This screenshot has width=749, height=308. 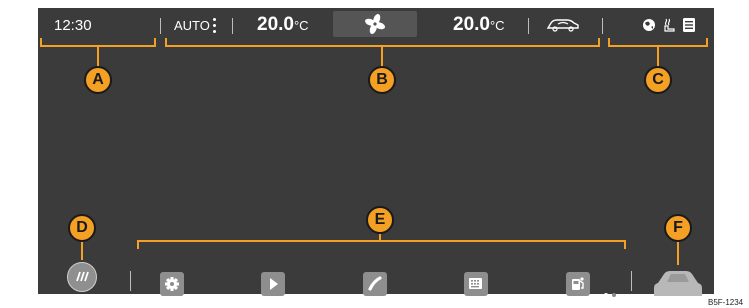 I want to click on bracket-e, so click(x=381, y=244).